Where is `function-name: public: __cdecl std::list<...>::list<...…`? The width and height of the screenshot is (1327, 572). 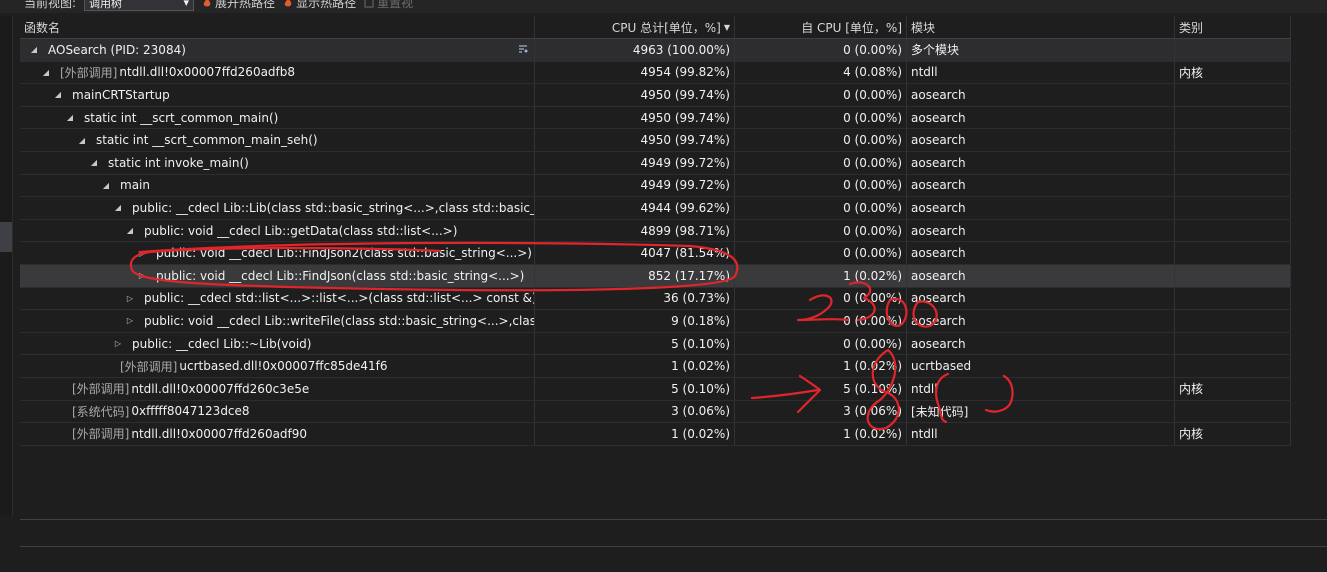
function-name: public: __cdecl std::list<...>::list<...… is located at coordinates (339, 298).